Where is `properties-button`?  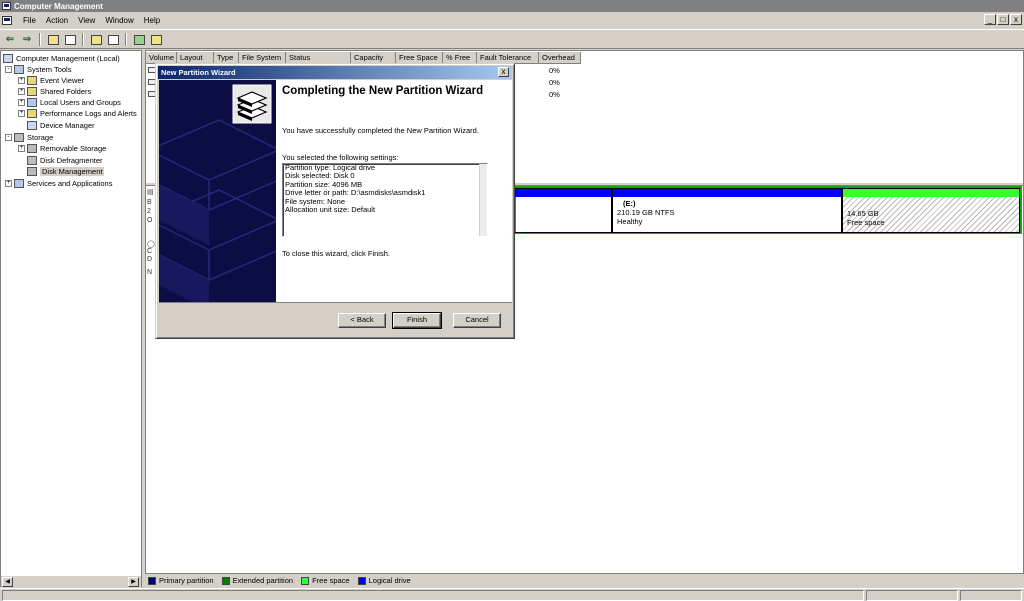 properties-button is located at coordinates (96, 39).